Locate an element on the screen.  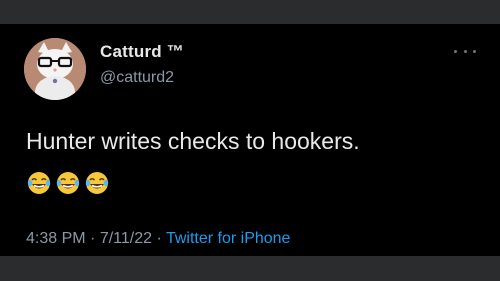
avatar is located at coordinates (55, 69).